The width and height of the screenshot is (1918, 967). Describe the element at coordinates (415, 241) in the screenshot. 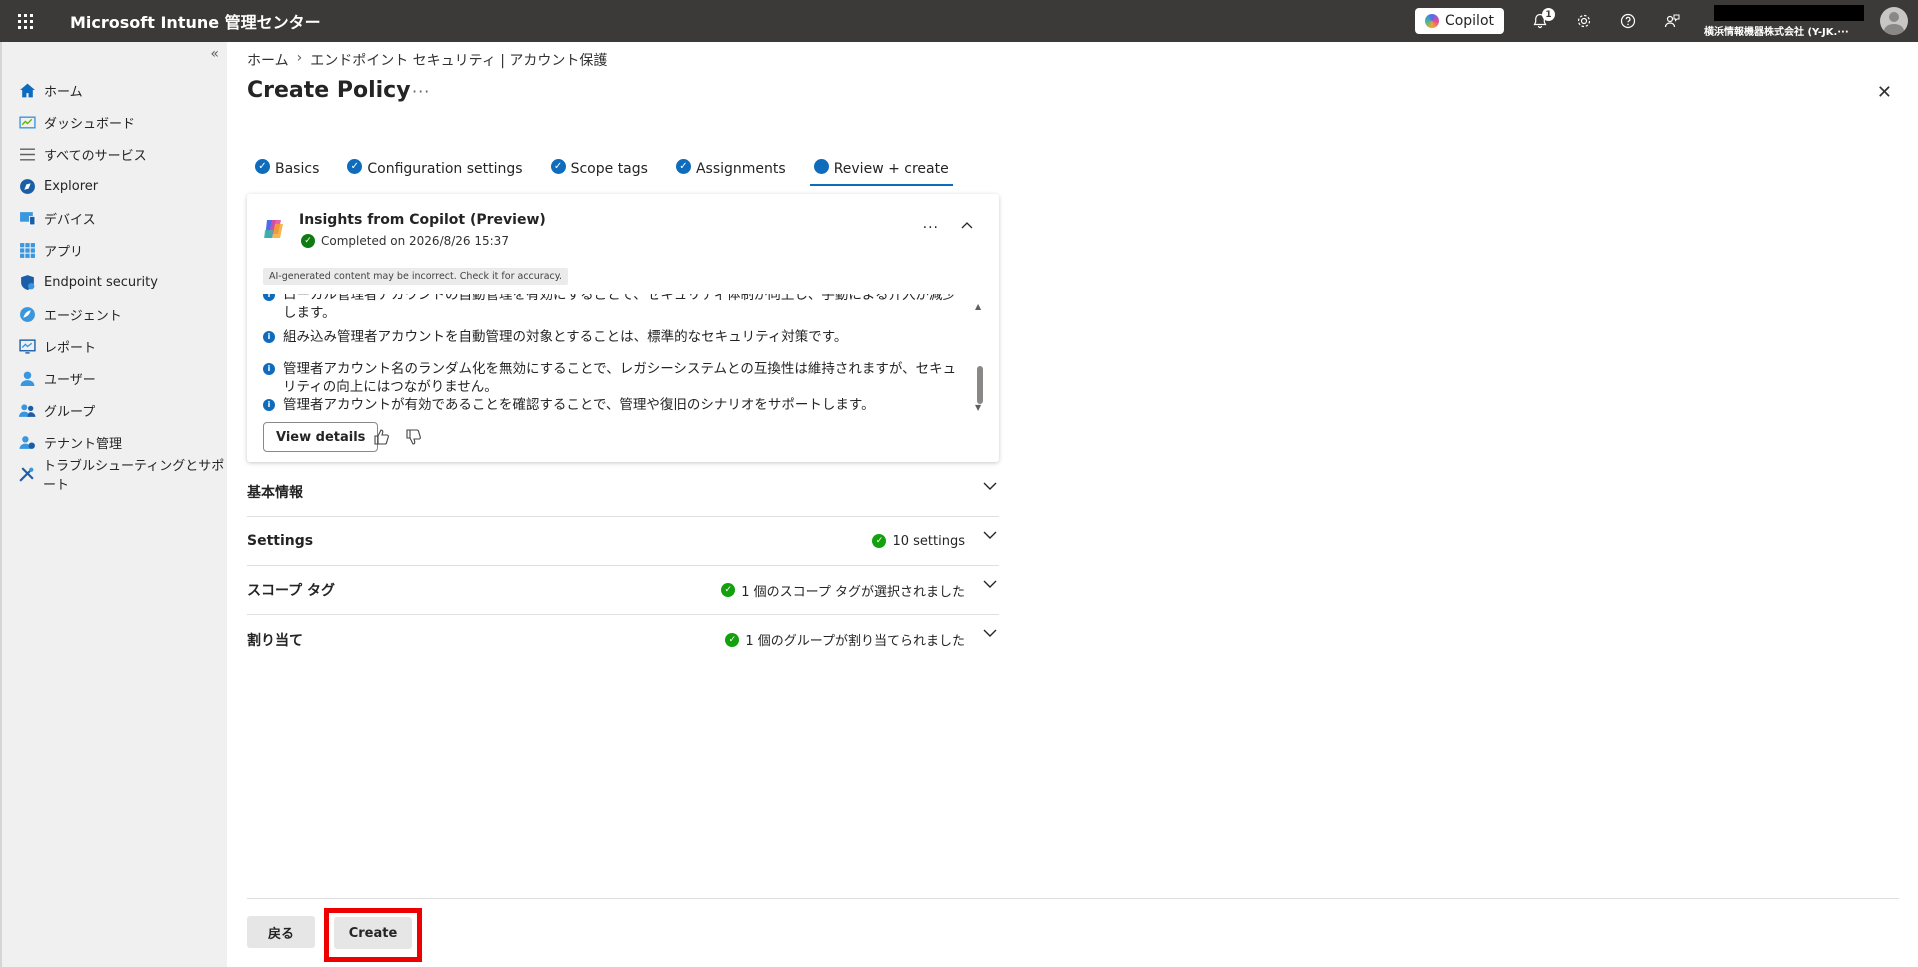

I see `card-status-text: Completed on 2026/8/26 15:37` at that location.